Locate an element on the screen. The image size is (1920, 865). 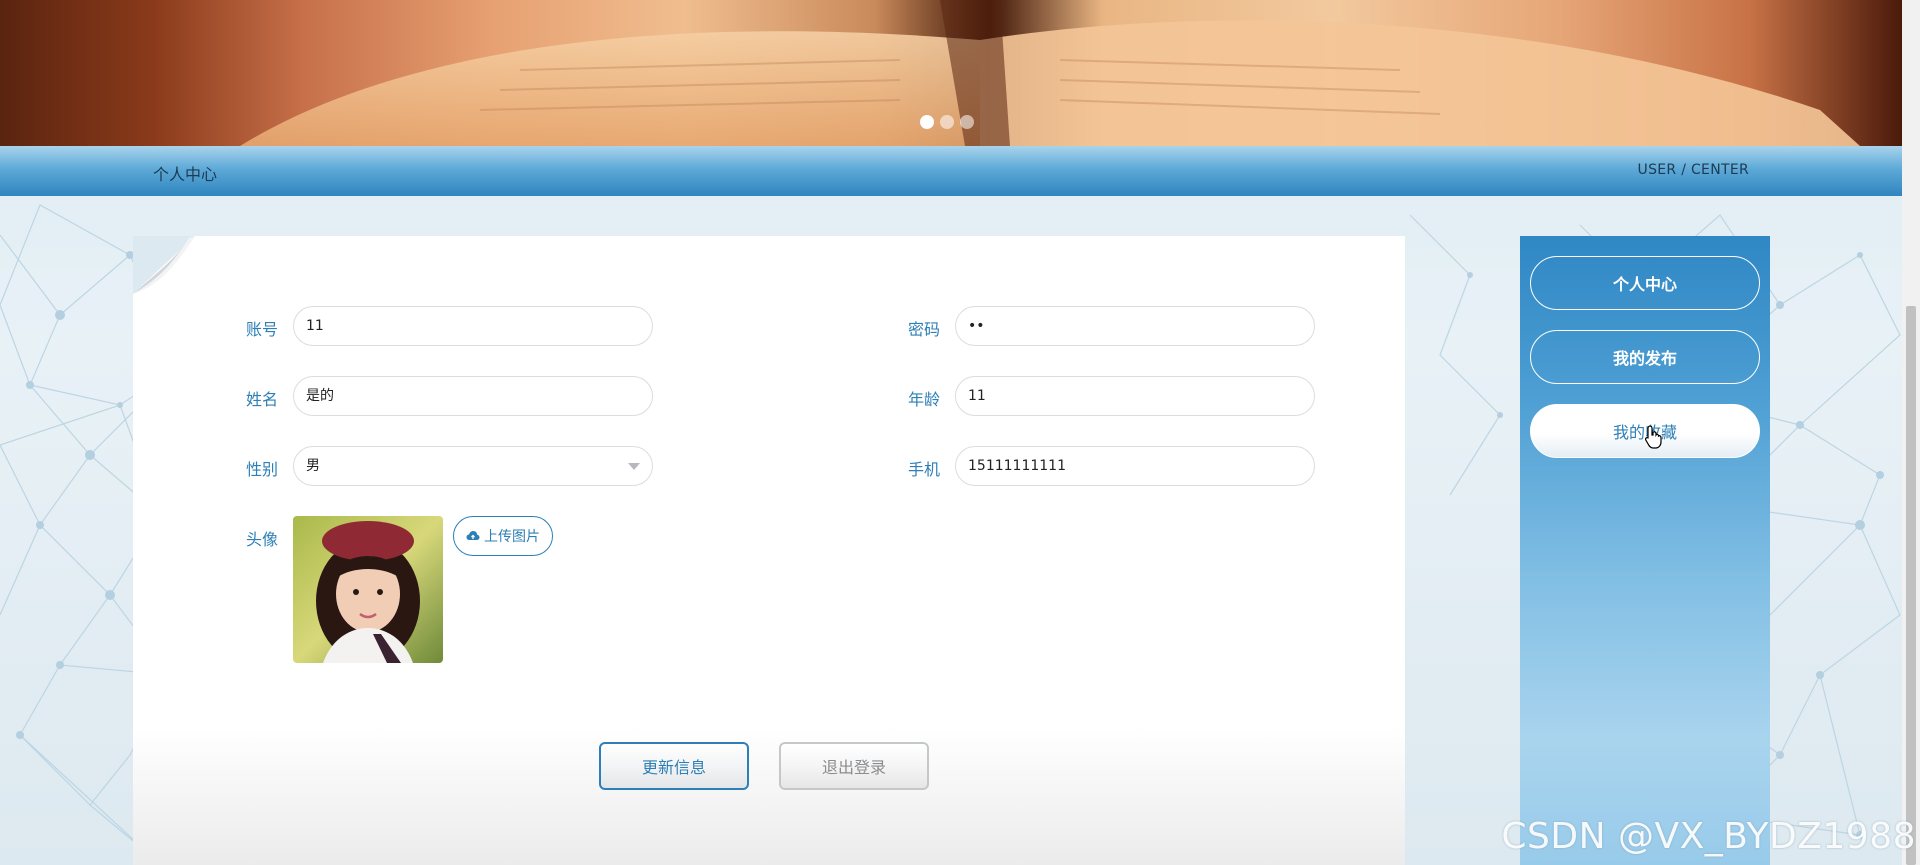
gender-select-value: 男 is located at coordinates (313, 466).